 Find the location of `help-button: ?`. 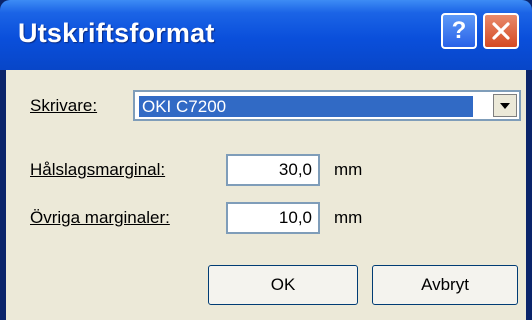

help-button: ? is located at coordinates (459, 31).